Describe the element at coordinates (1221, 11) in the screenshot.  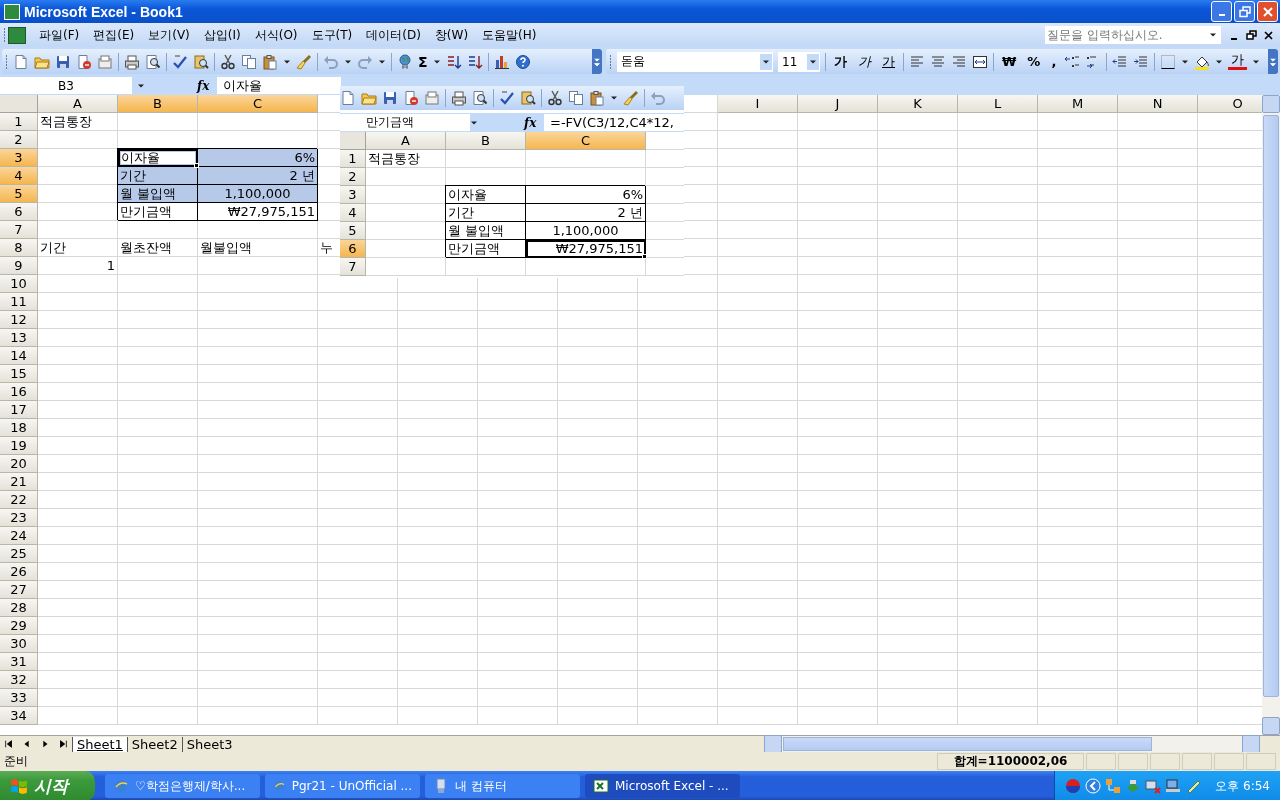
I see `minimize-button` at that location.